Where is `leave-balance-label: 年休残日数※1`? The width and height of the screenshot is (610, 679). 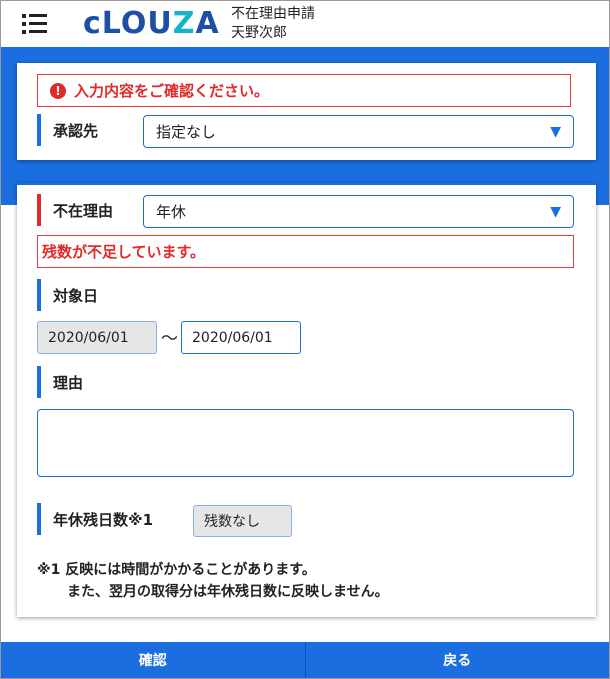 leave-balance-label: 年休残日数※1 is located at coordinates (103, 519).